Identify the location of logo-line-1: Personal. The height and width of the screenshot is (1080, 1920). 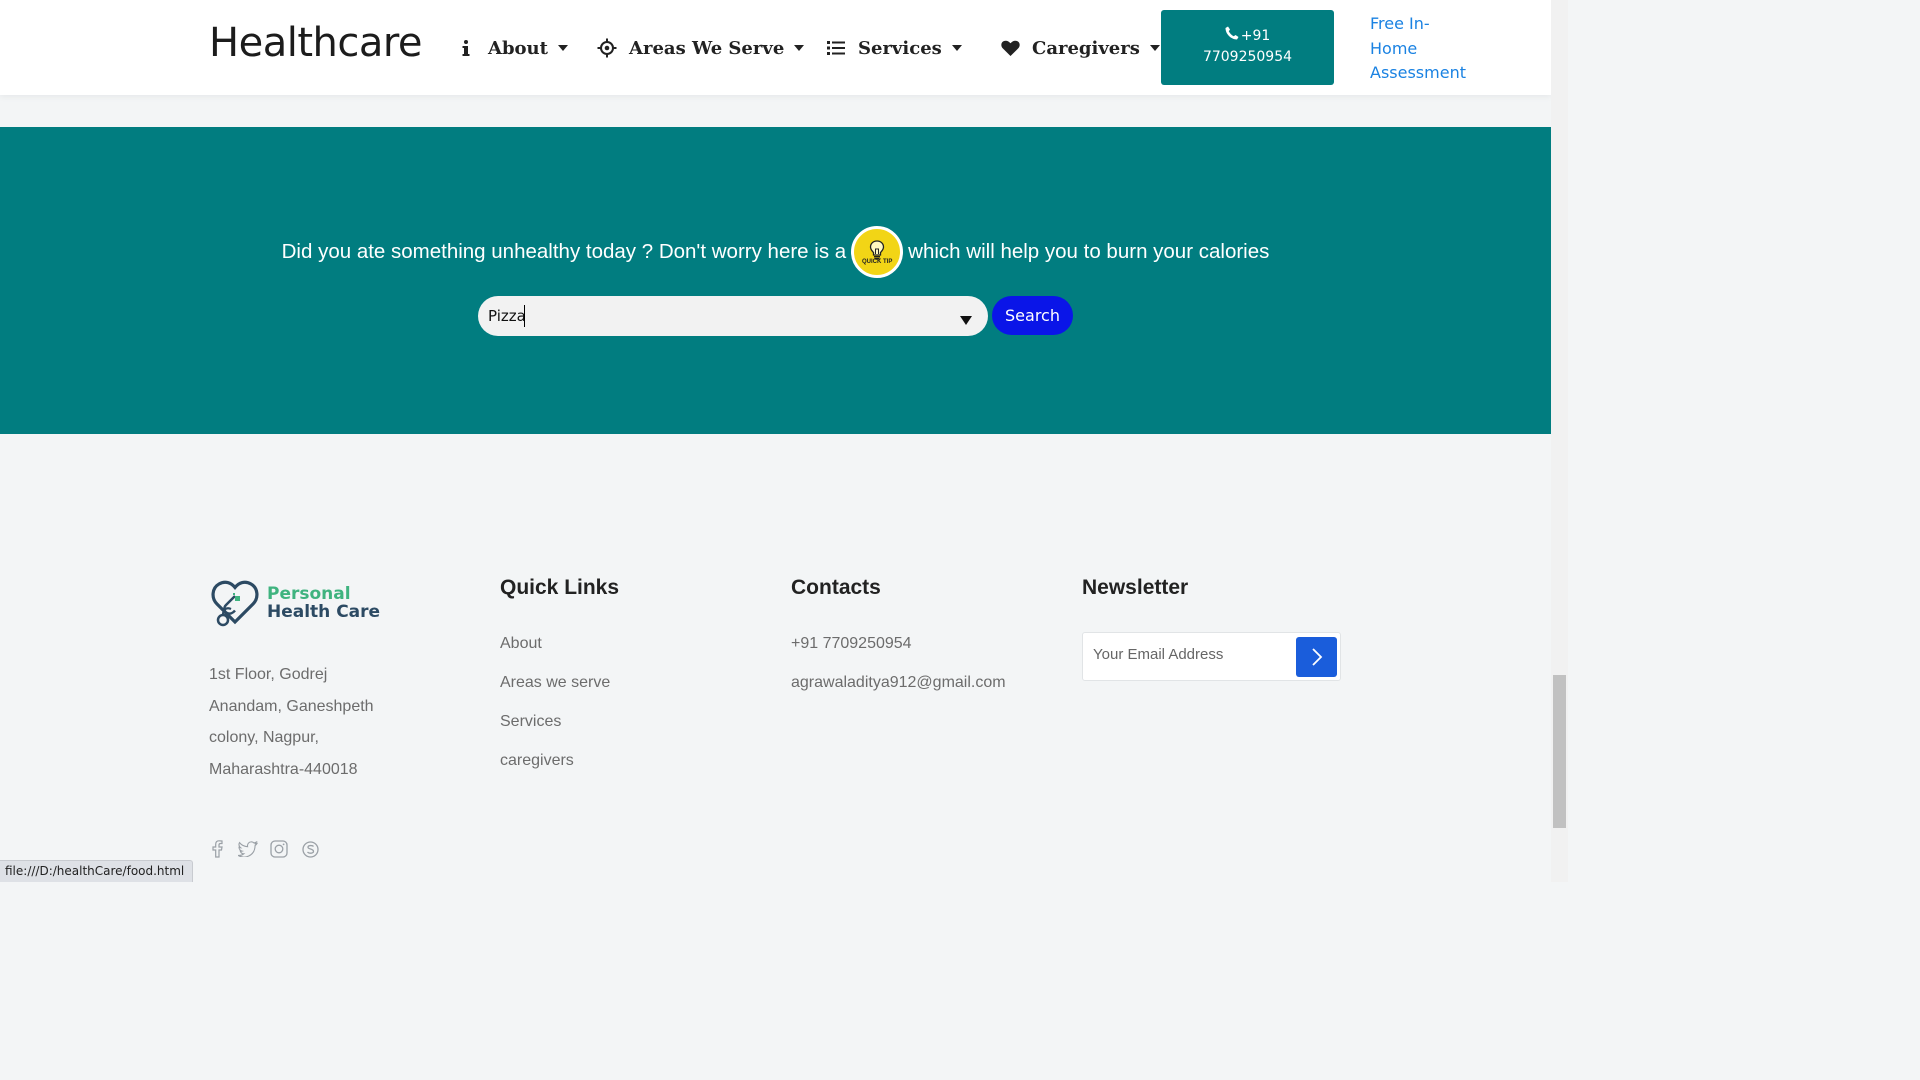
(309, 594).